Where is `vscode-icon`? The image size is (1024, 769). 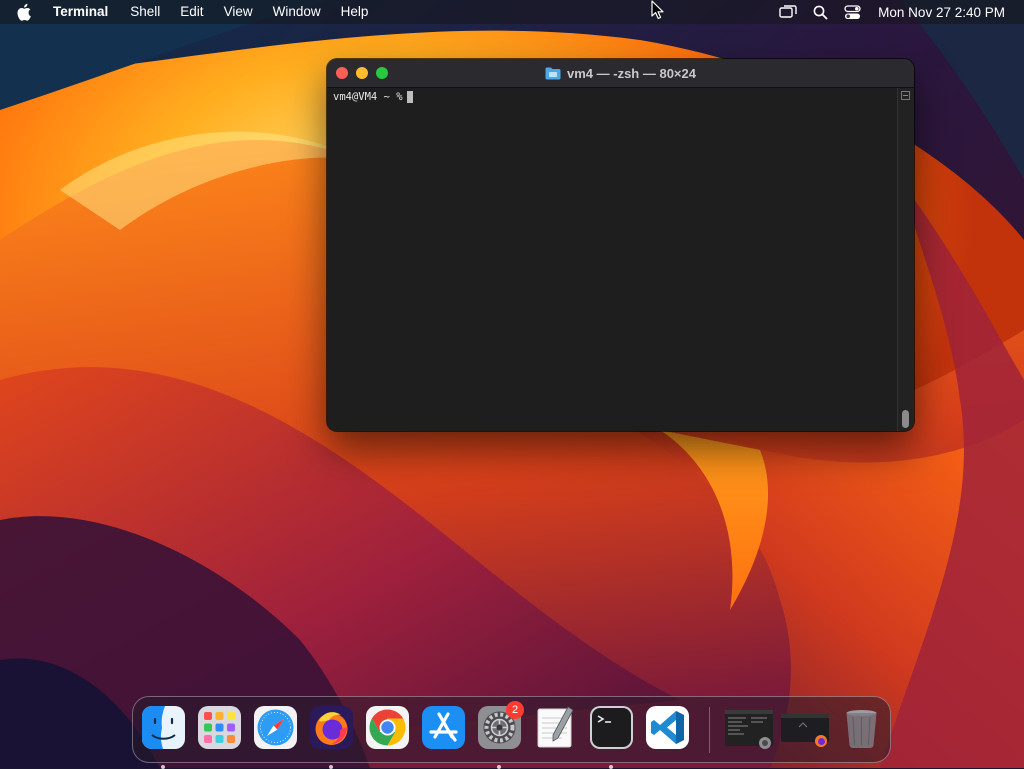
vscode-icon is located at coordinates (667, 727).